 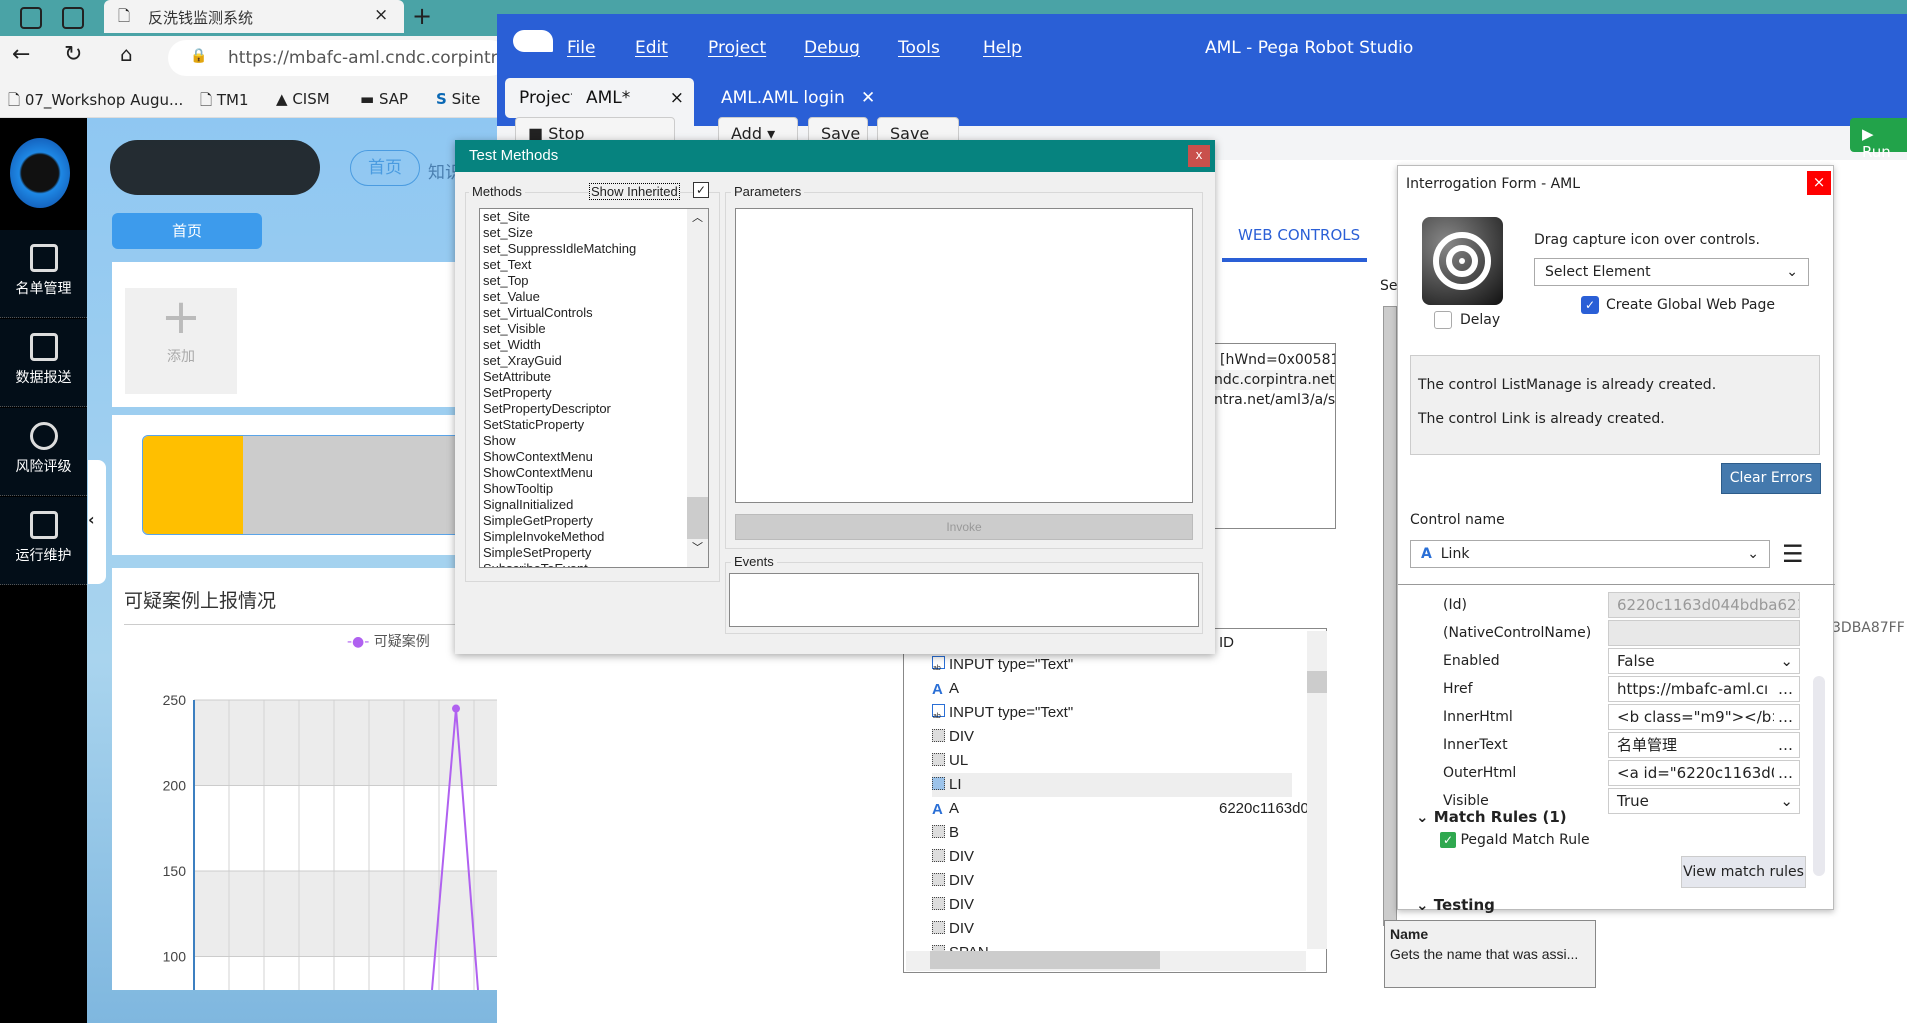 What do you see at coordinates (126, 54) in the screenshot?
I see `home-icon: ⌂` at bounding box center [126, 54].